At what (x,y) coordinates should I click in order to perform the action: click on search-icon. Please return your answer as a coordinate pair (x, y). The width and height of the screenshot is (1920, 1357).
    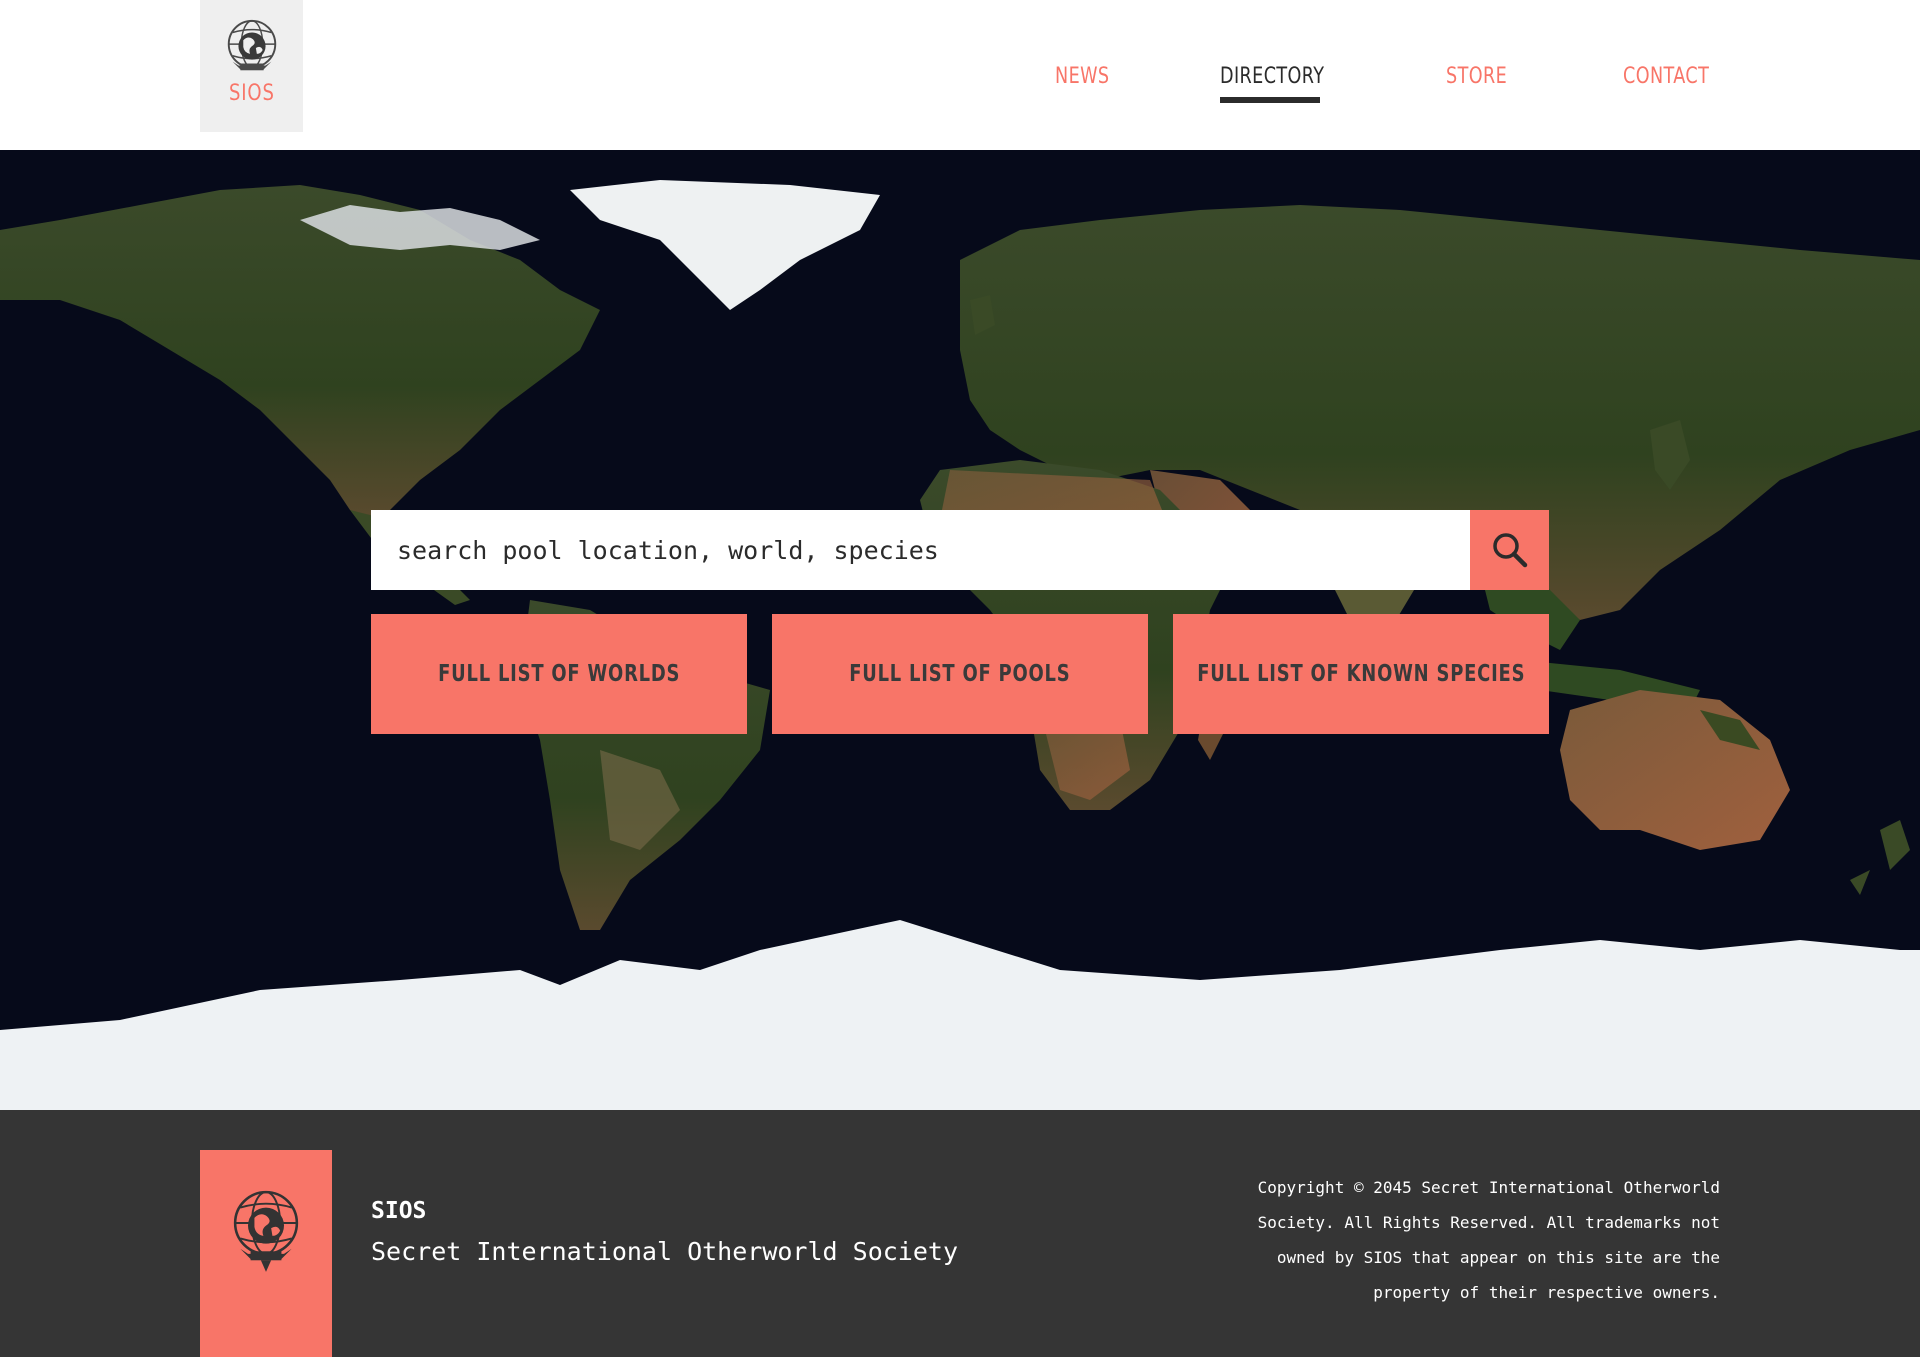
    Looking at the image, I should click on (1509, 550).